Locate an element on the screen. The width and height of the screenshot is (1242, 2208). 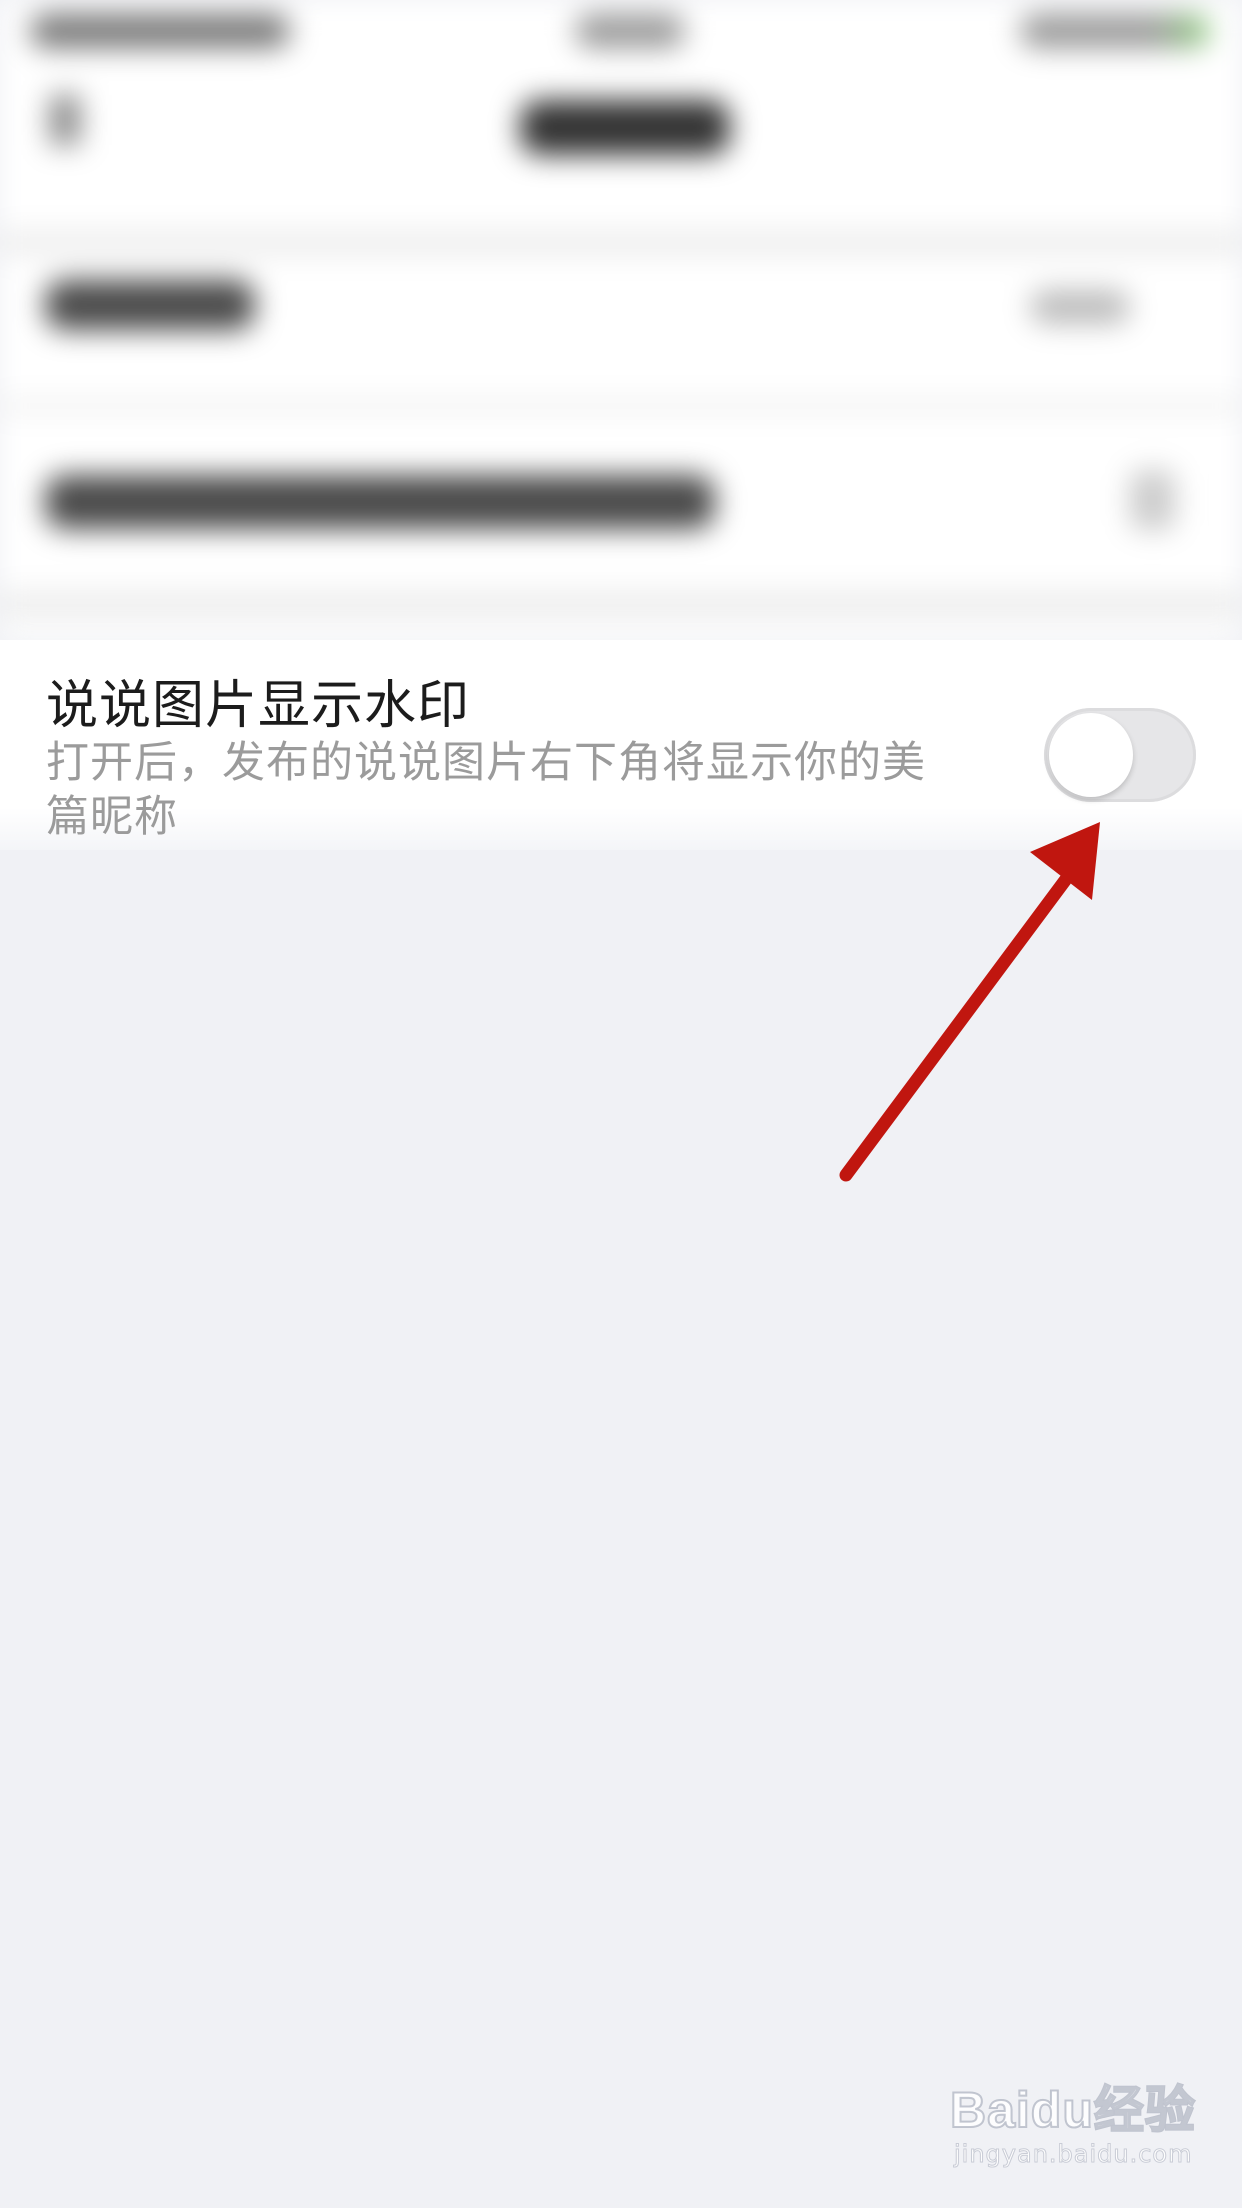
setting-title: 说说图片显示水印 is located at coordinates (258, 706).